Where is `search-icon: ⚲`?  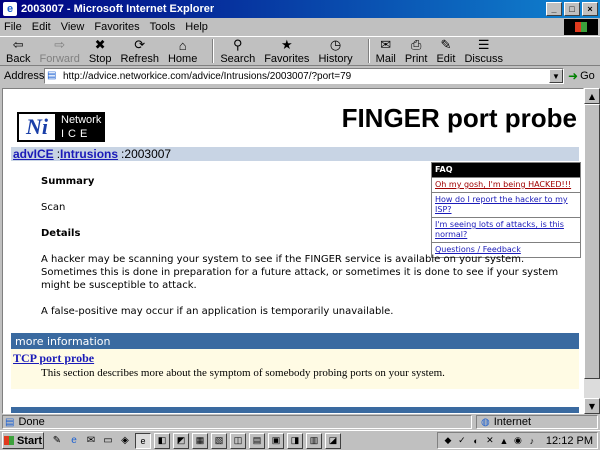
search-icon: ⚲ is located at coordinates (237, 44).